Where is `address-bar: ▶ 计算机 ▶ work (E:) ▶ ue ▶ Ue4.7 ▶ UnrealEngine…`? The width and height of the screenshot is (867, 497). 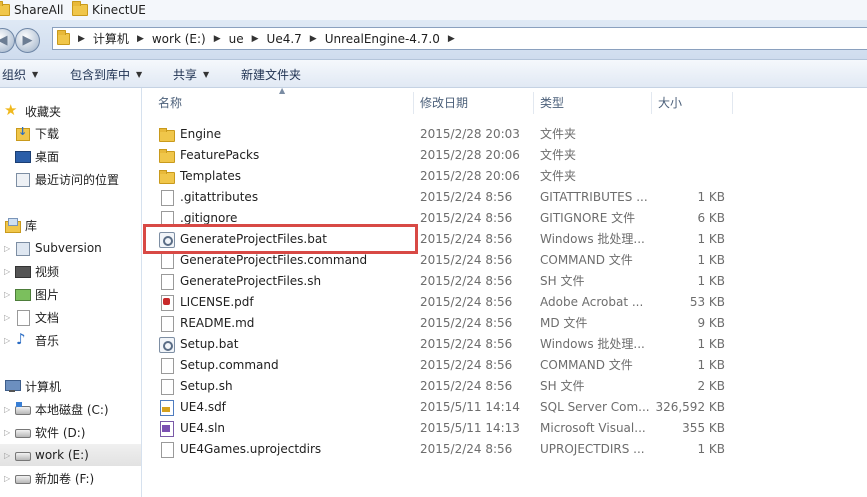
address-bar: ▶ 计算机 ▶ work (E:) ▶ ue ▶ Ue4.7 ▶ UnrealEngine… is located at coordinates (459, 38).